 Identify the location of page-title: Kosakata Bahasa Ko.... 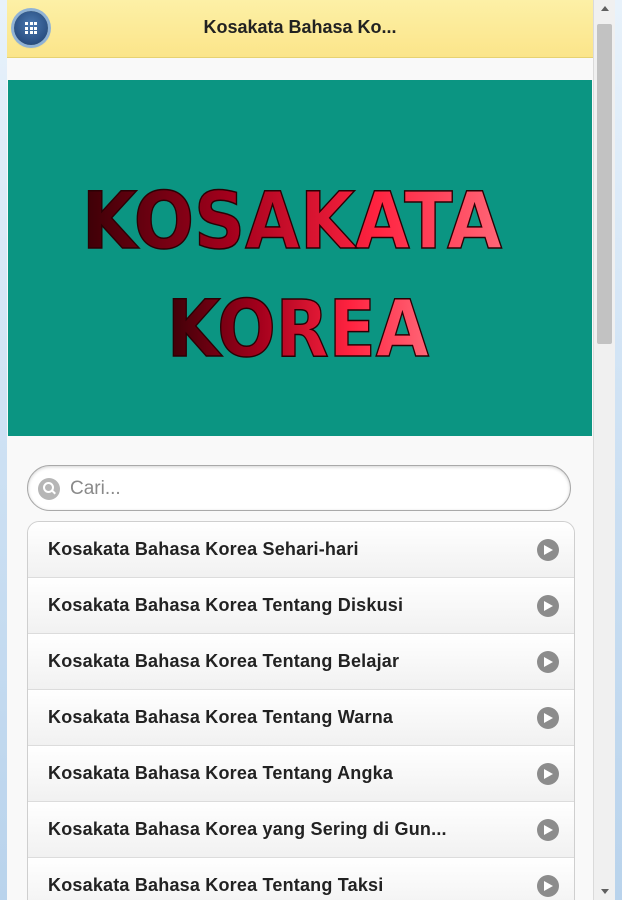
(300, 27).